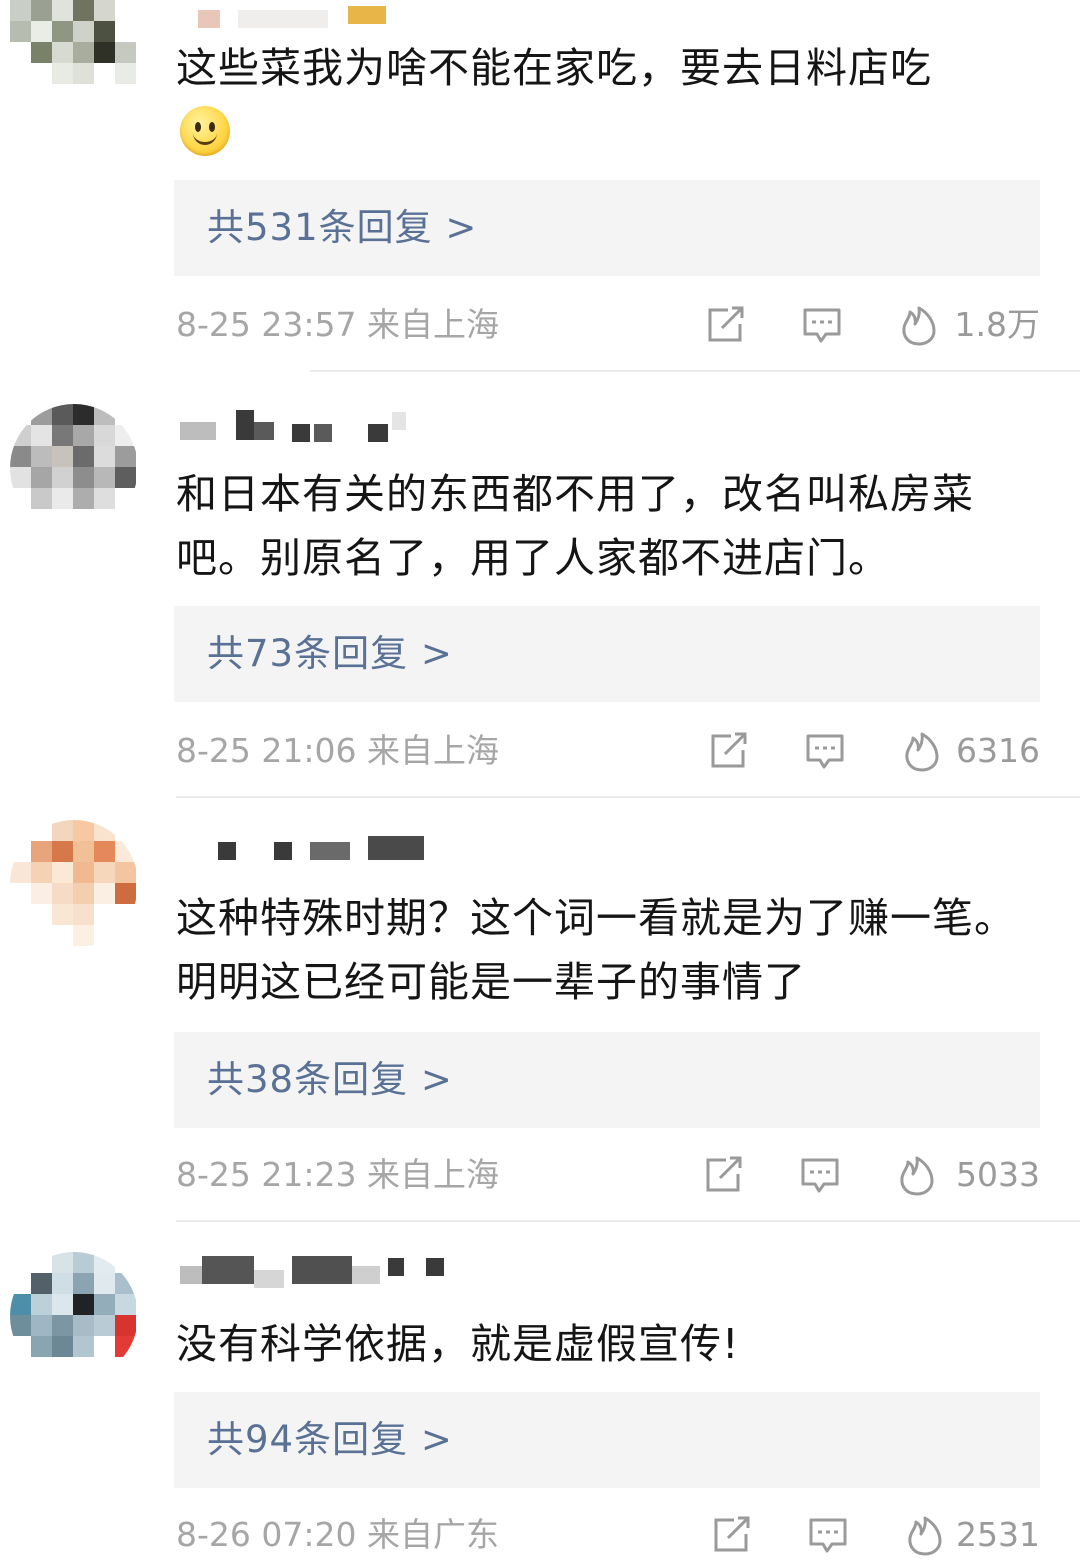 The image size is (1080, 1560). I want to click on comment-meta: 8-26 07:20 来自广东 2531, so click(611, 1535).